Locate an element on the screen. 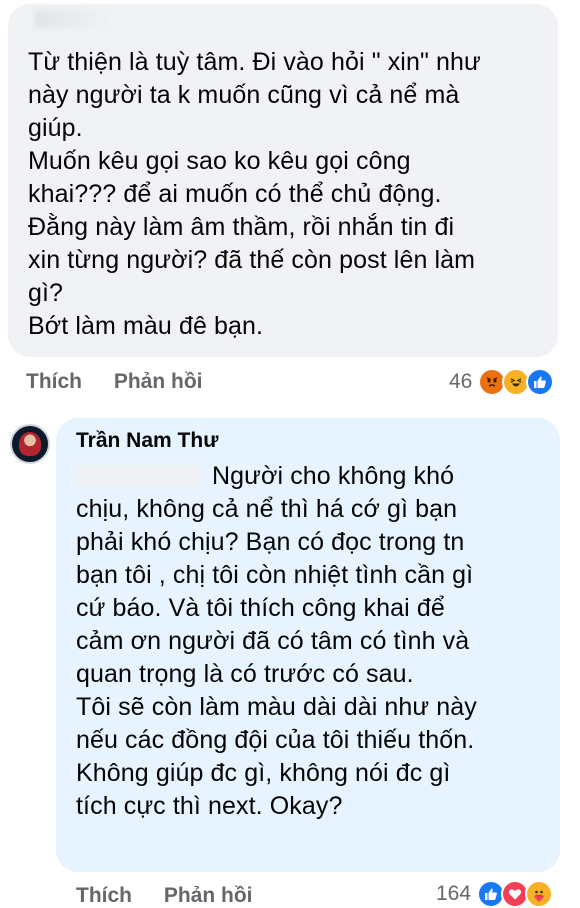  care-icon is located at coordinates (539, 894).